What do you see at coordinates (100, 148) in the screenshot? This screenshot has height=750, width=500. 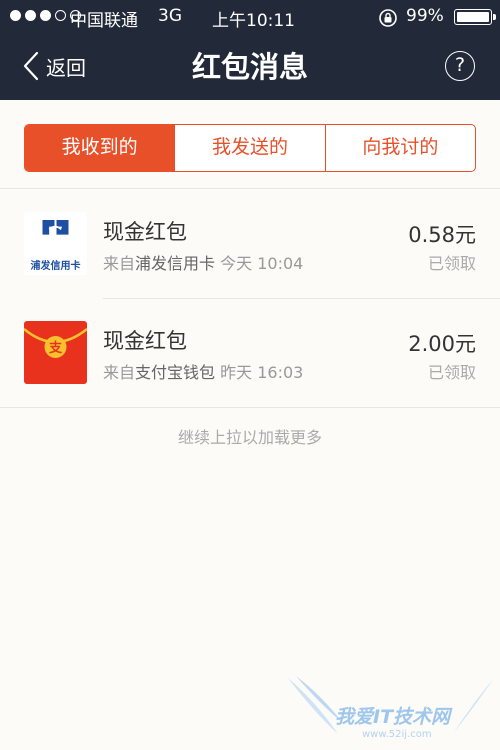 I see `tab-received: 我收到的` at bounding box center [100, 148].